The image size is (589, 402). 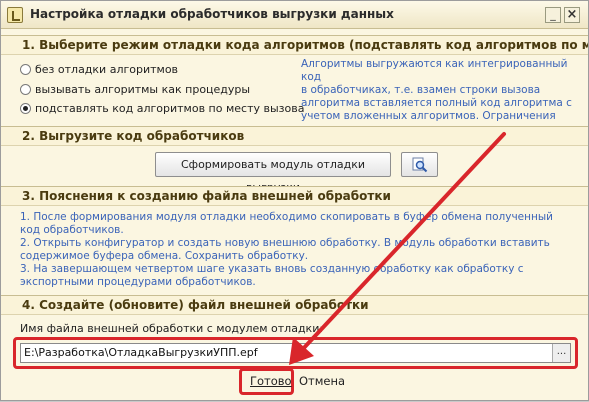 What do you see at coordinates (143, 89) in the screenshot?
I see `radio-label: вызывать алгоритмы как процедуры` at bounding box center [143, 89].